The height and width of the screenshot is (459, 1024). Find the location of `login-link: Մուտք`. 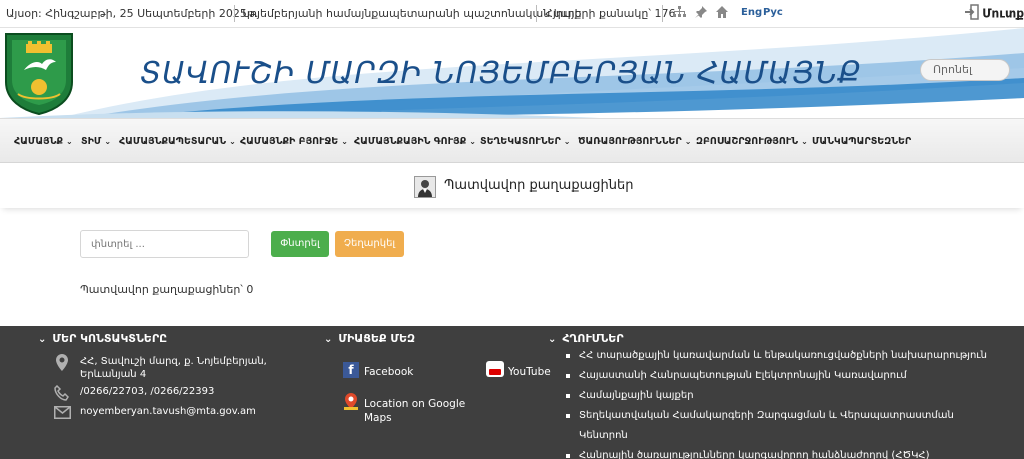

login-link: Մուտք is located at coordinates (994, 14).